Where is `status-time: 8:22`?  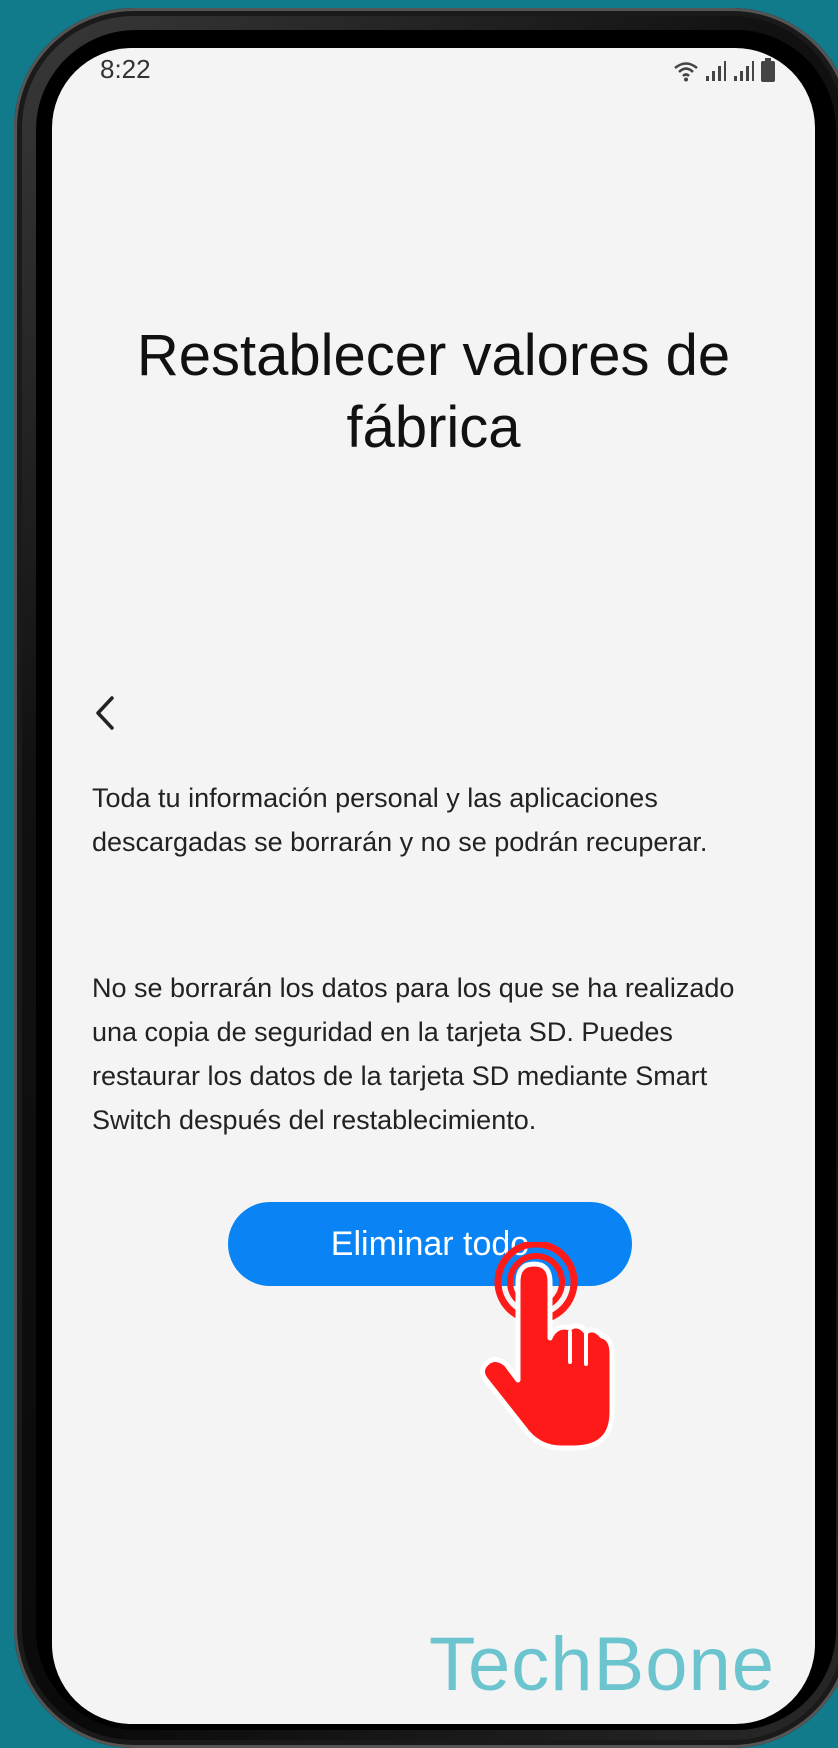 status-time: 8:22 is located at coordinates (125, 69).